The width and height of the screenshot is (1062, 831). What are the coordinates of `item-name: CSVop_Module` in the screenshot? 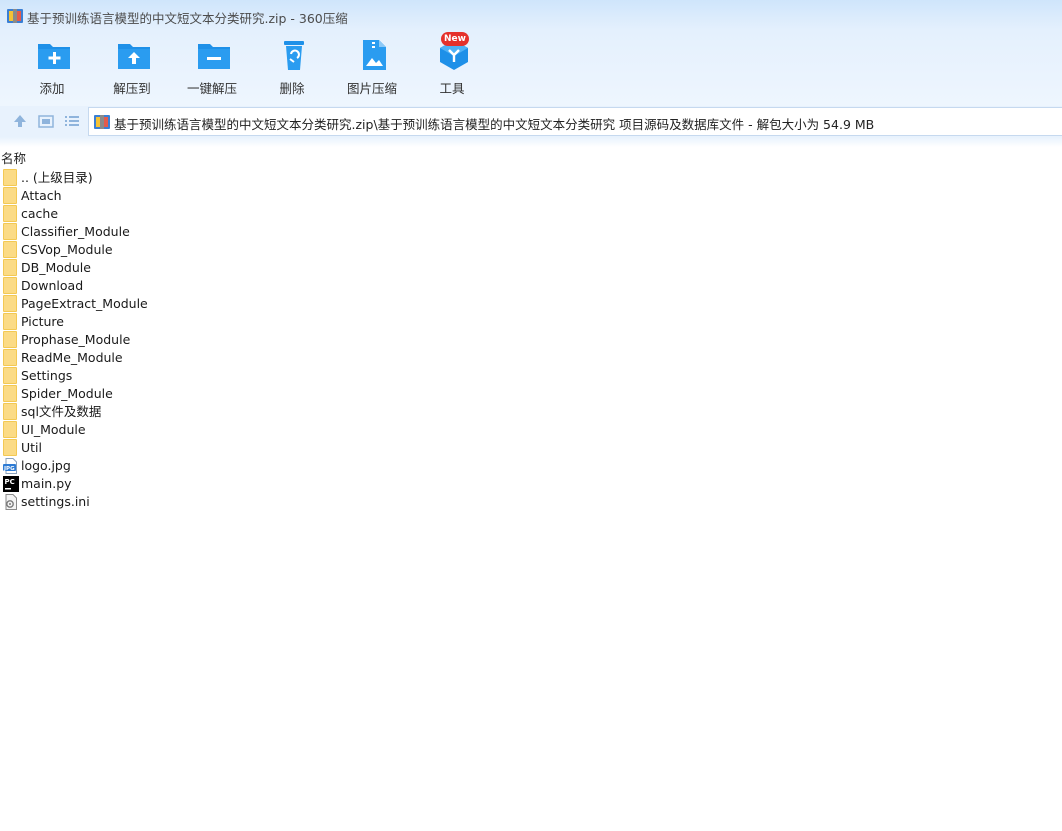 It's located at (67, 249).